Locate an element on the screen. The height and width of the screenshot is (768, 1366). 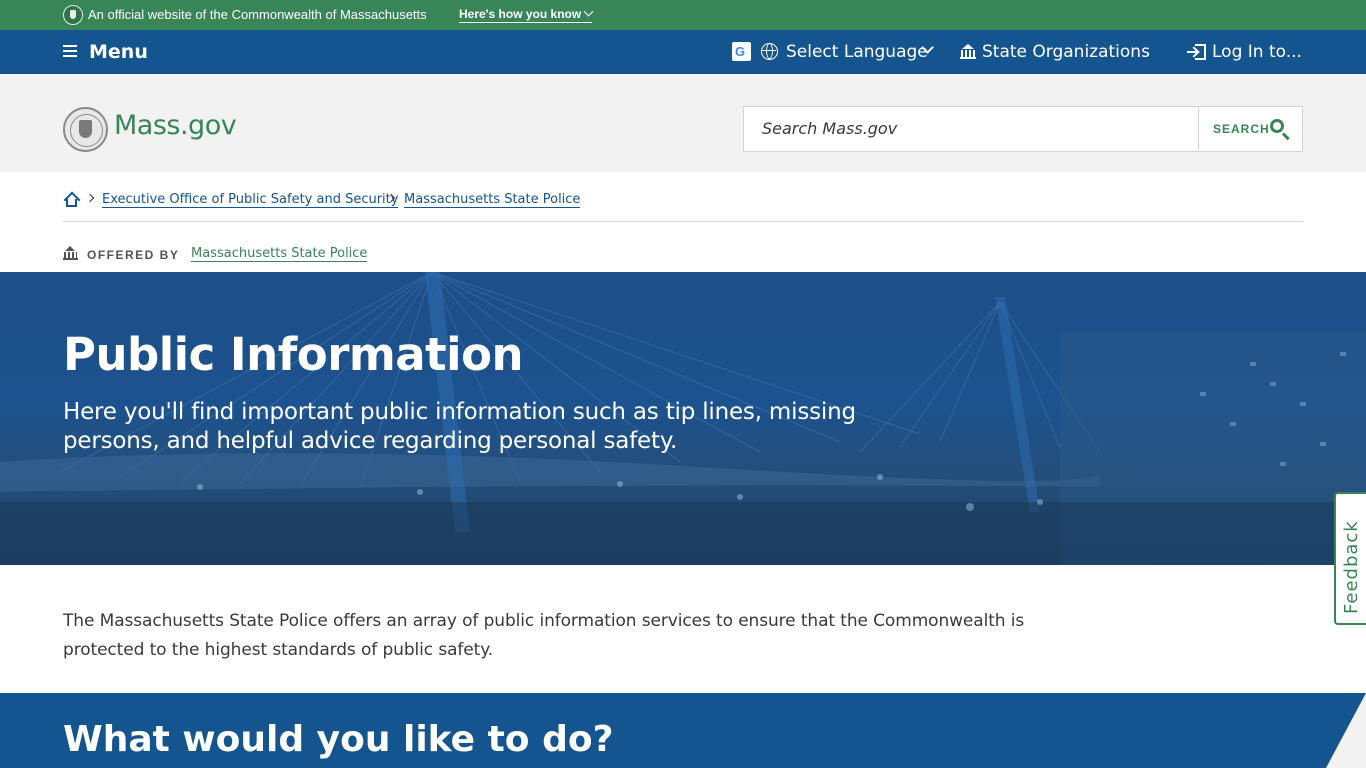
search-input is located at coordinates (971, 128).